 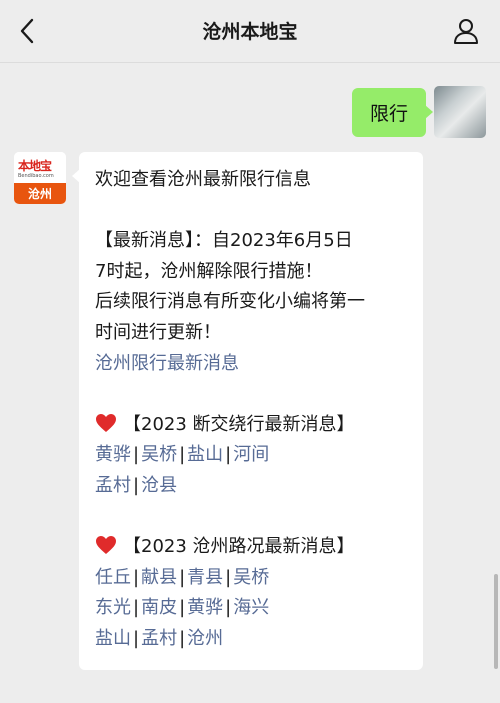 I want to click on link-cangxian: 沧县, so click(x=159, y=485).